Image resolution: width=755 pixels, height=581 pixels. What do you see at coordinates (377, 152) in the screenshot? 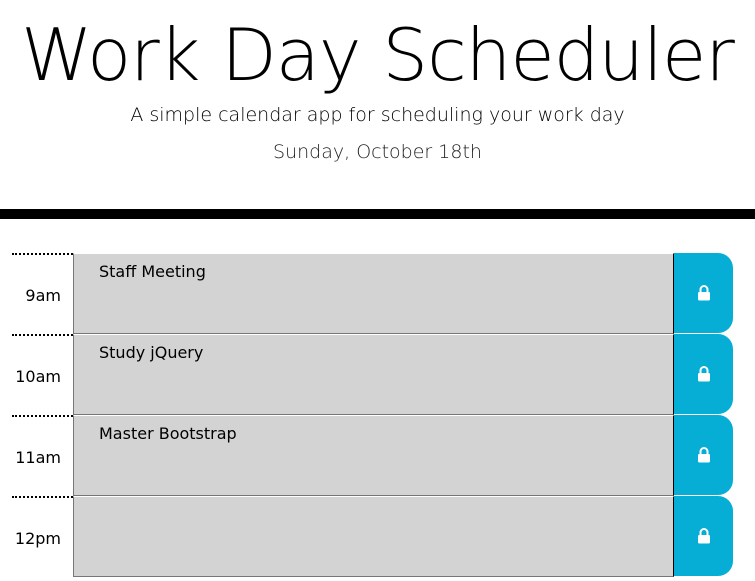
I see `current-day: Sunday, October 18th` at bounding box center [377, 152].